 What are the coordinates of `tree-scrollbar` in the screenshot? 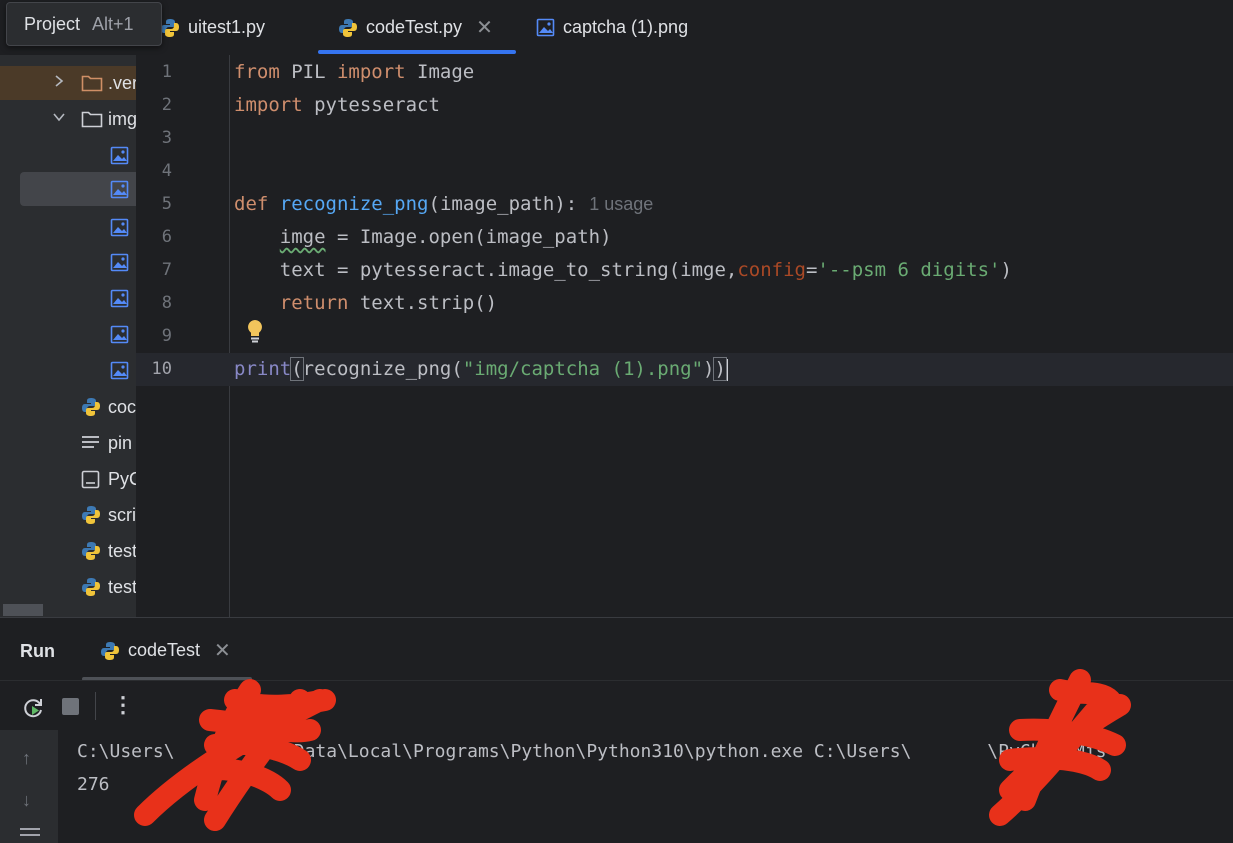 It's located at (23, 610).